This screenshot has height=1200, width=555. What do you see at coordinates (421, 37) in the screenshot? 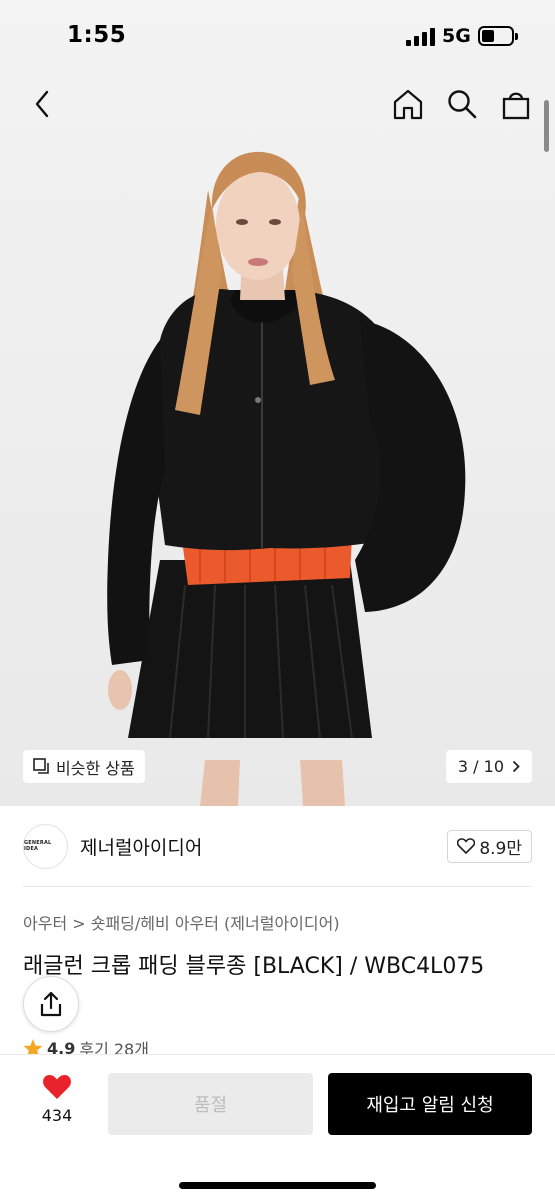
I see `signal-icon` at bounding box center [421, 37].